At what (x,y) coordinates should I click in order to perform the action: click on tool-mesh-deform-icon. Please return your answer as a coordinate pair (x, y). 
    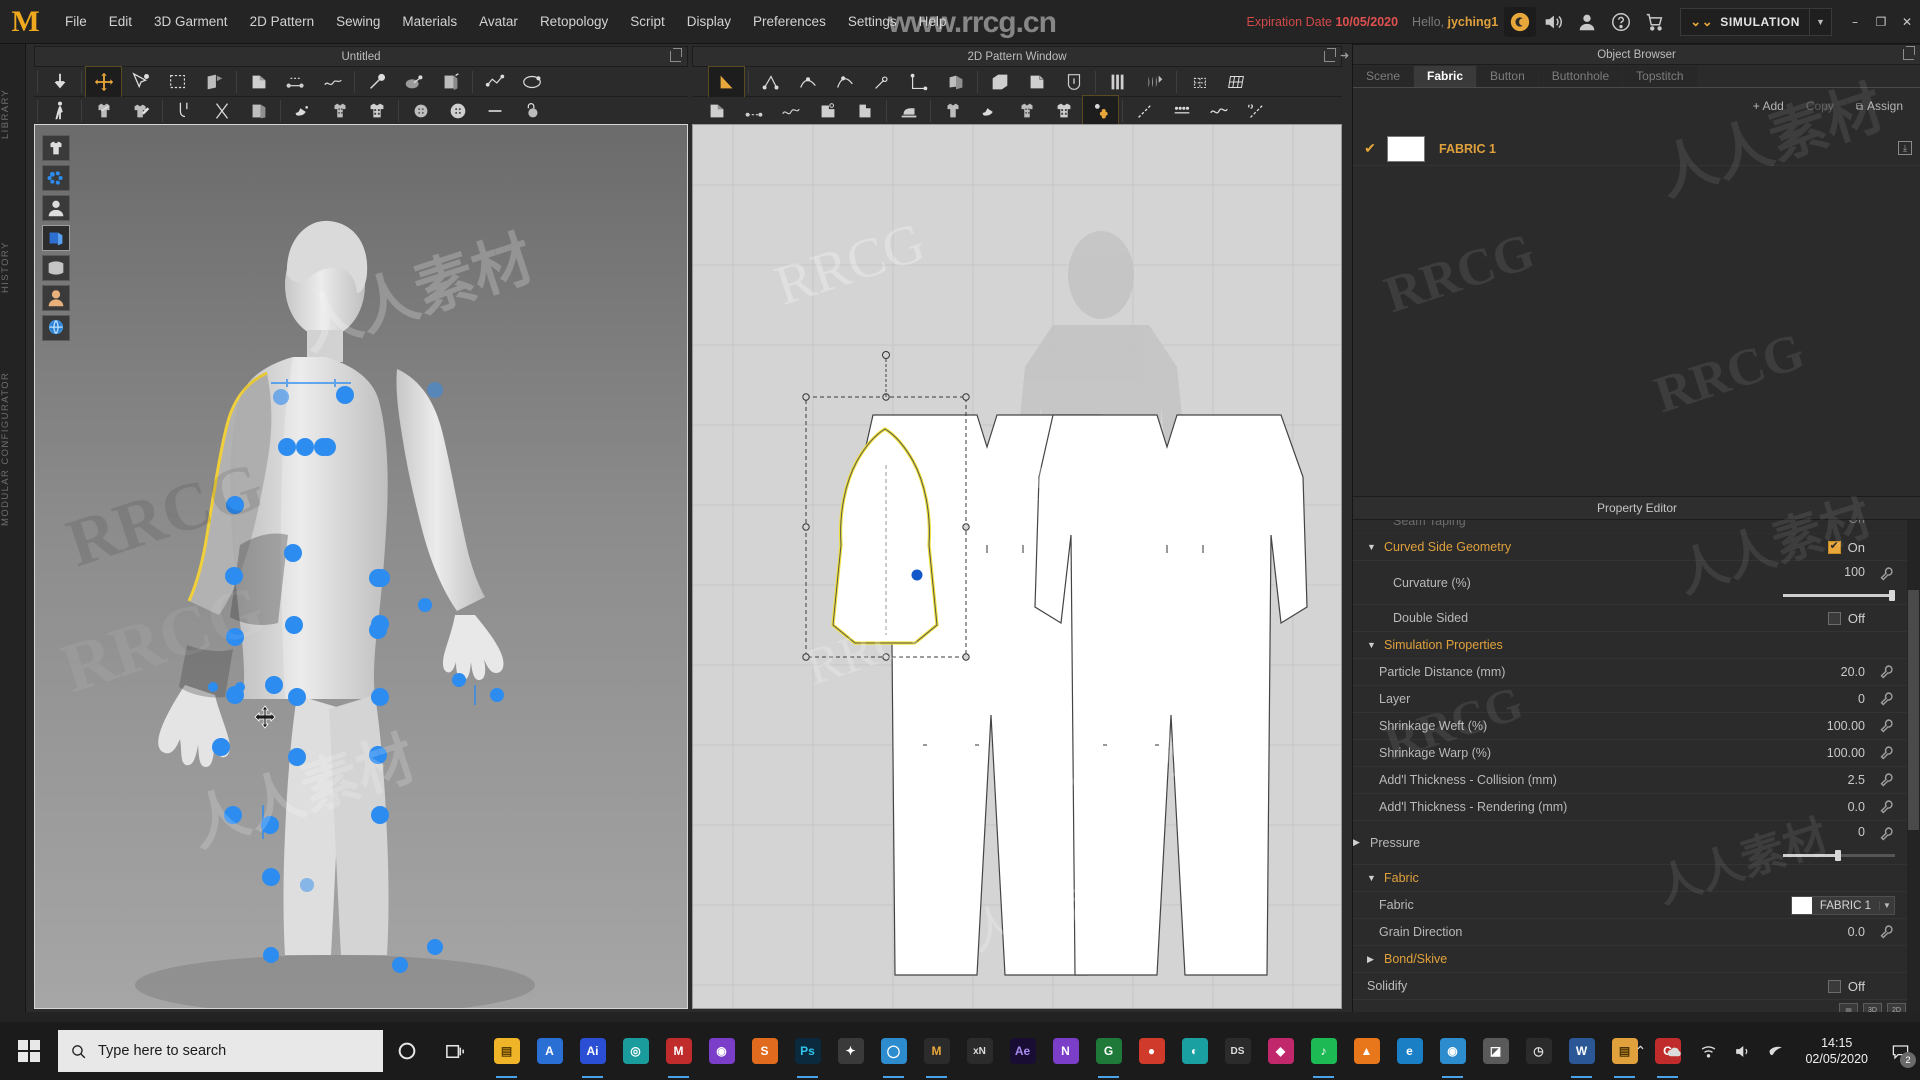
    Looking at the image, I should click on (531, 82).